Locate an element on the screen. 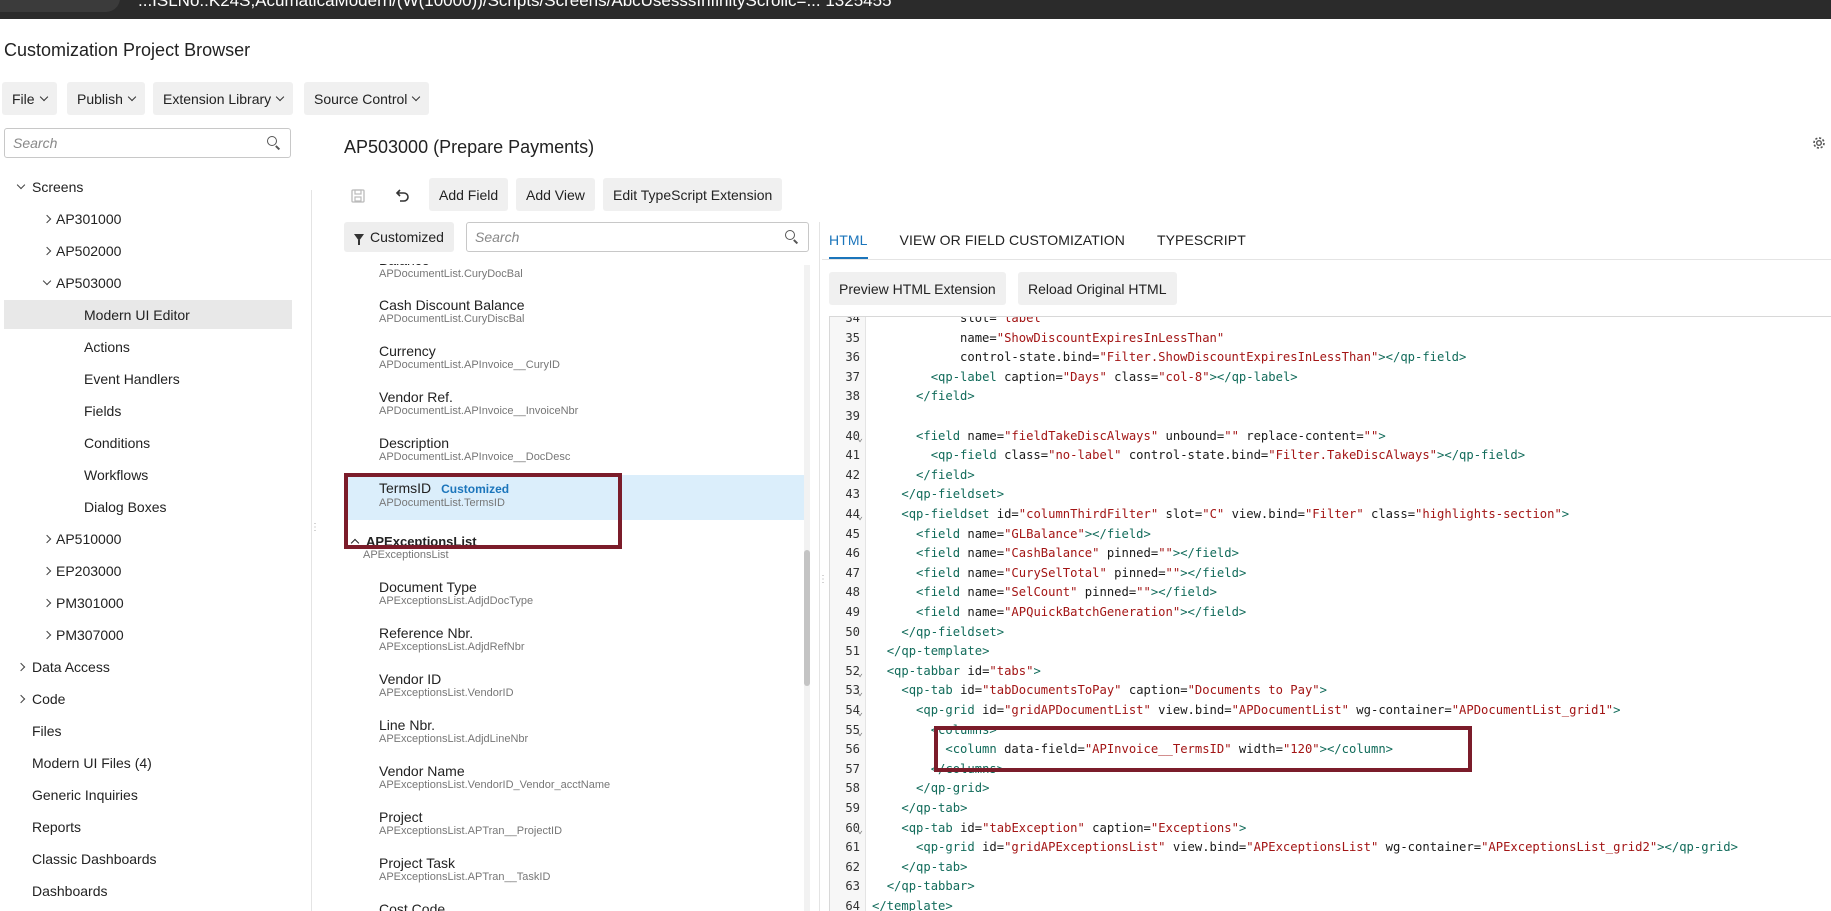 The height and width of the screenshot is (911, 1831). field-item: BalanceAPDocumentList.CuryDocBal is located at coordinates (589, 272).